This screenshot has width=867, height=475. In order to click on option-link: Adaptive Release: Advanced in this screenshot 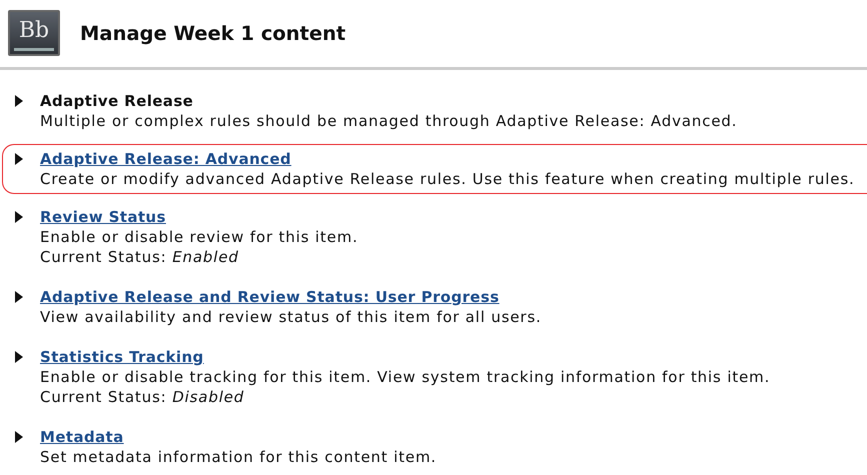, I will do `click(447, 159)`.